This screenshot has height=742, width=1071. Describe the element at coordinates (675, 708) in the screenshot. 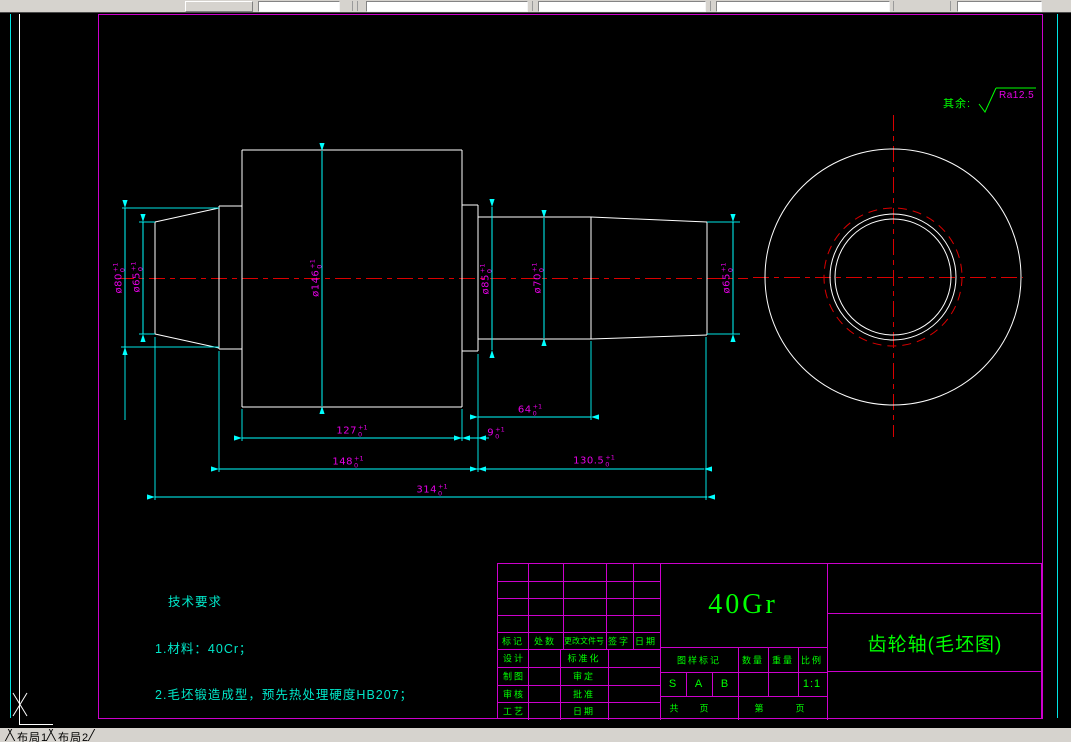

I see `tb-total-label: 共` at that location.